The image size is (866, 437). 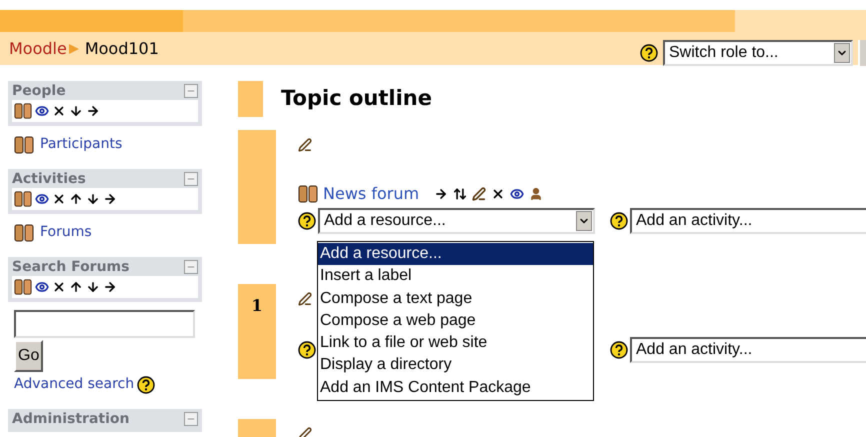 I want to click on activity-link: News forum, so click(x=371, y=194).